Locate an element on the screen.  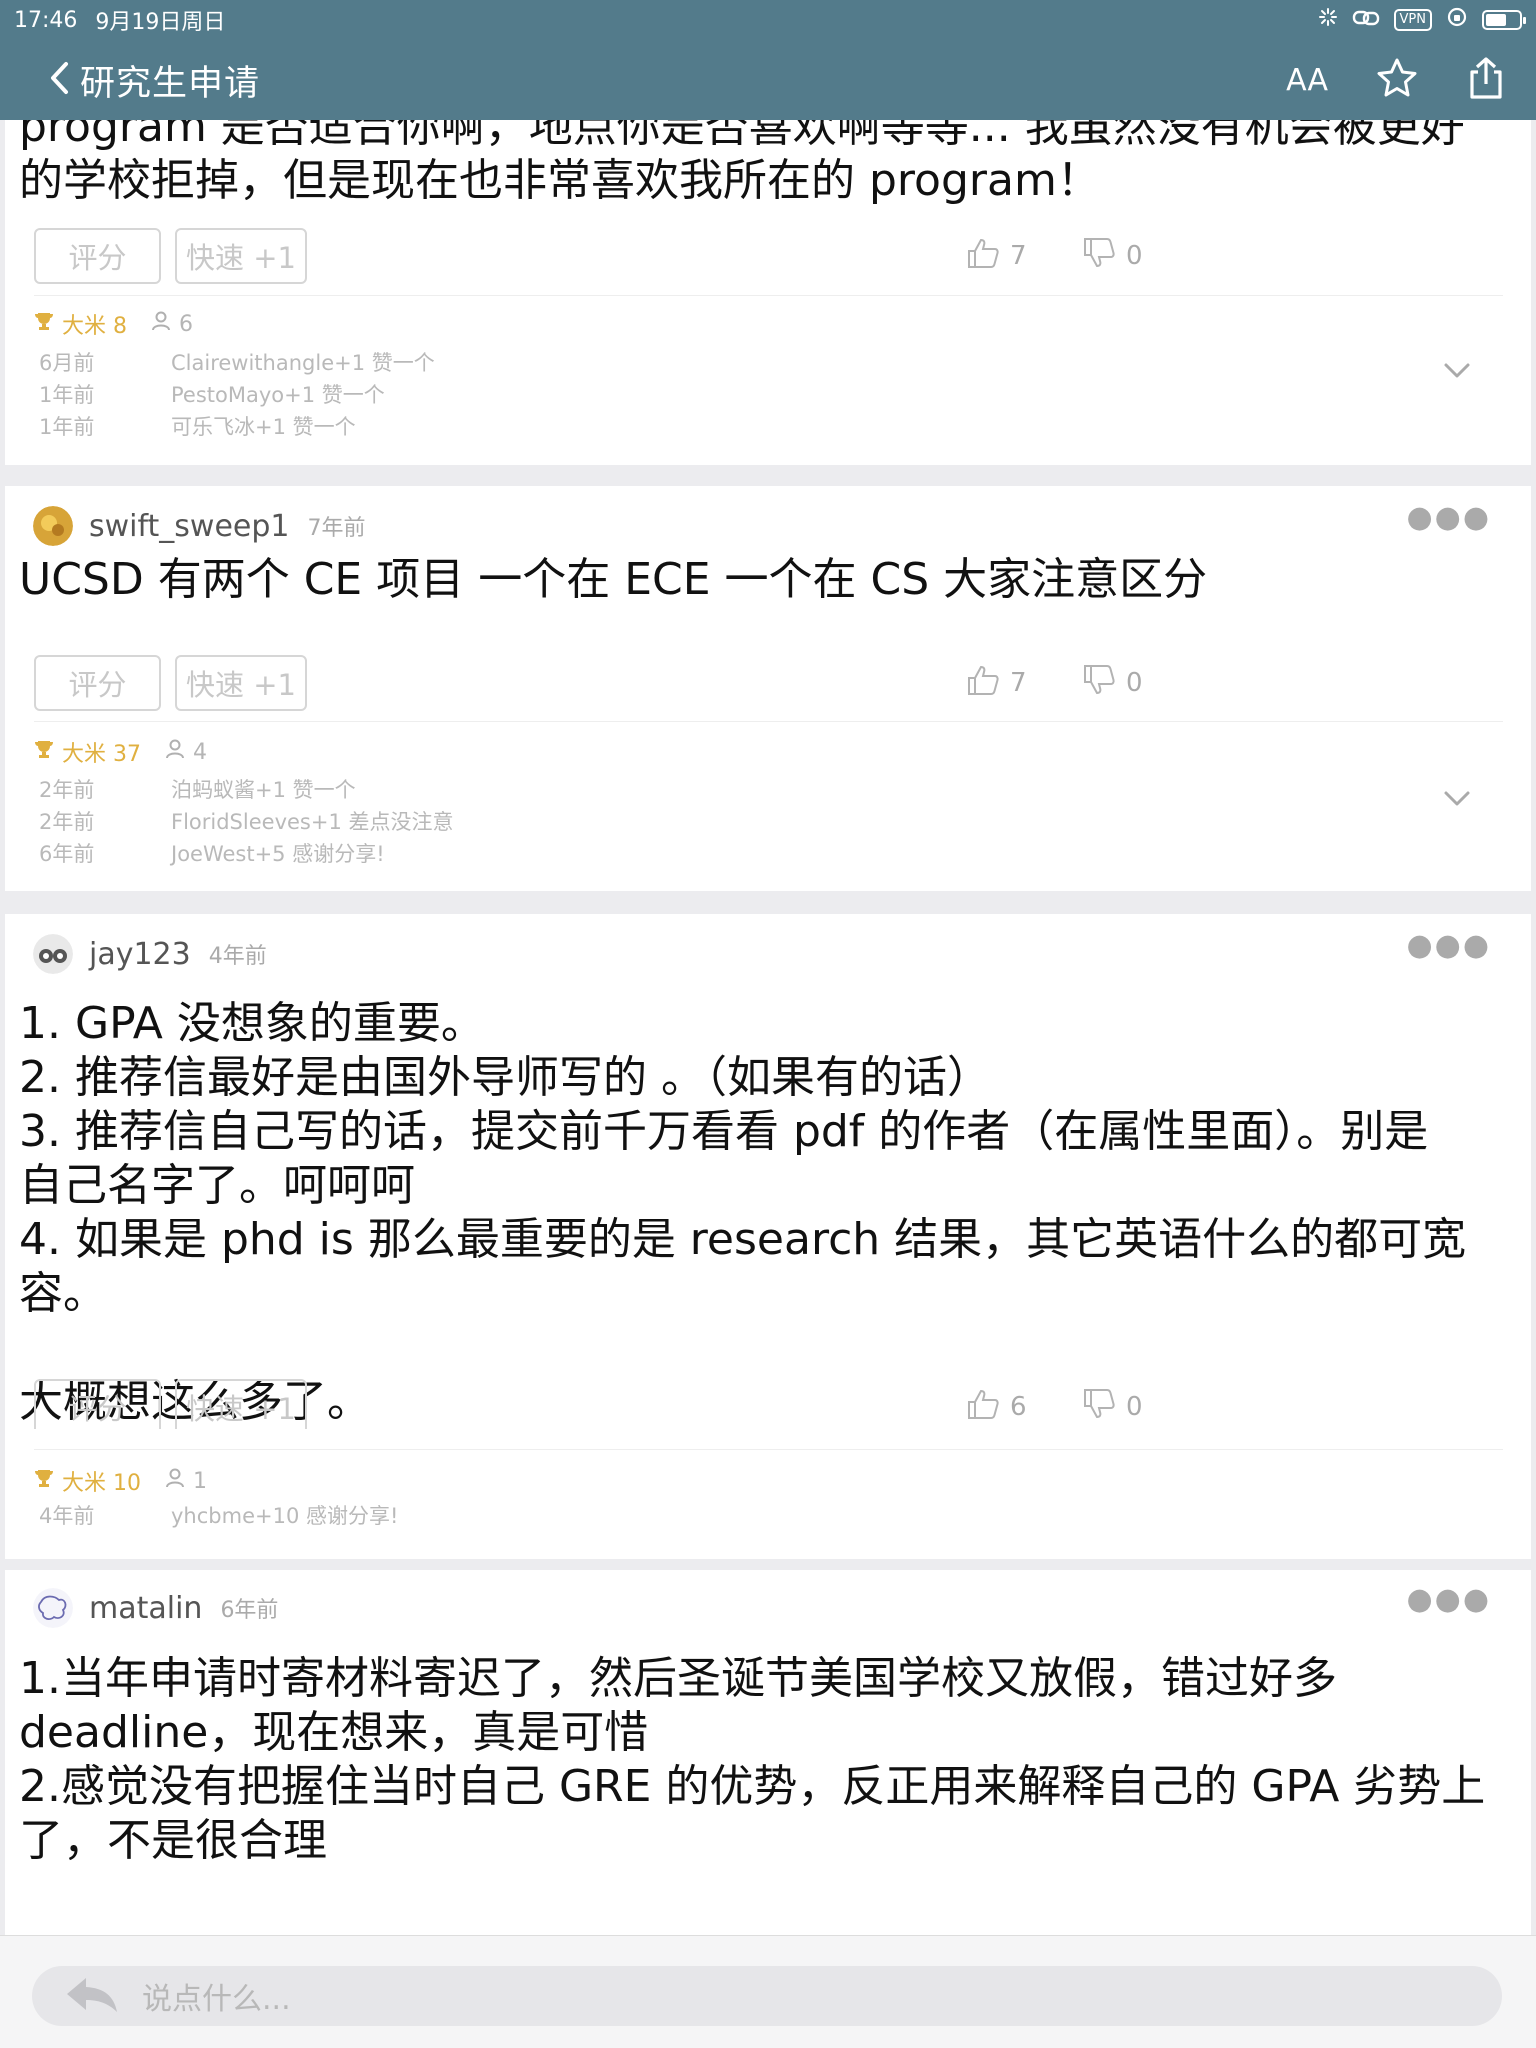
rice-score: 大米 37 is located at coordinates (101, 754).